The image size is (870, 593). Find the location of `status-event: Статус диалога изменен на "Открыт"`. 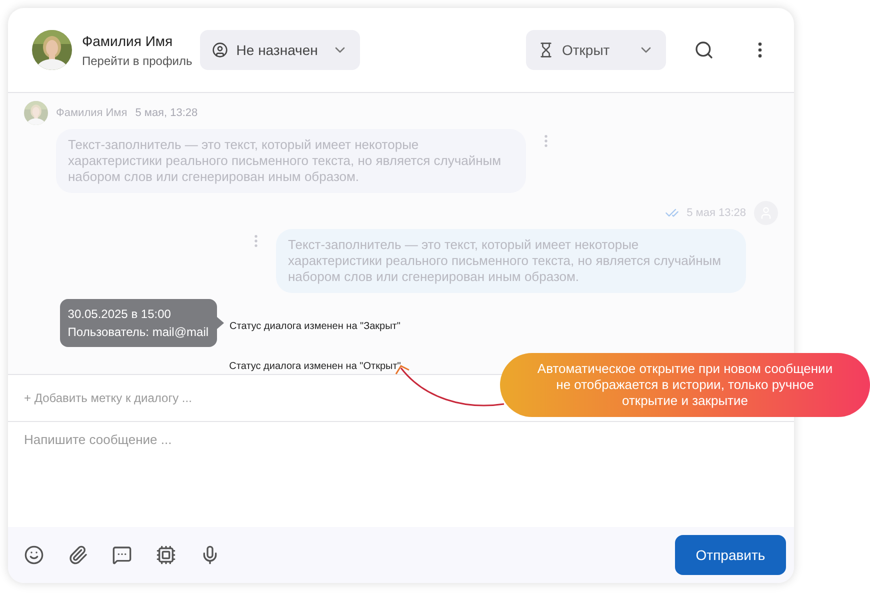

status-event: Статус диалога изменен на "Открыт" is located at coordinates (315, 366).